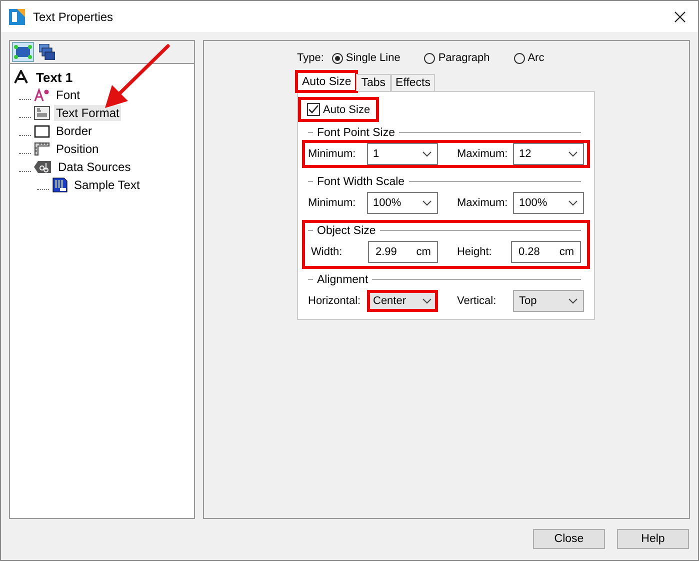 Image resolution: width=699 pixels, height=561 pixels. What do you see at coordinates (313, 109) in the screenshot?
I see `checkmark-icon` at bounding box center [313, 109].